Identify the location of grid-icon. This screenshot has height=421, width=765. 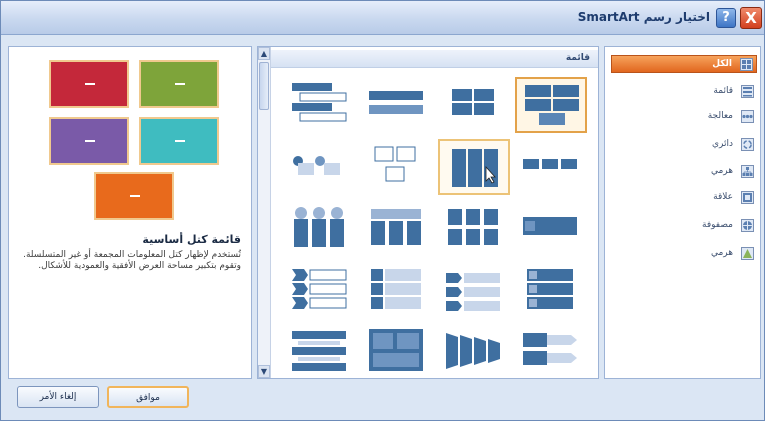
(746, 64).